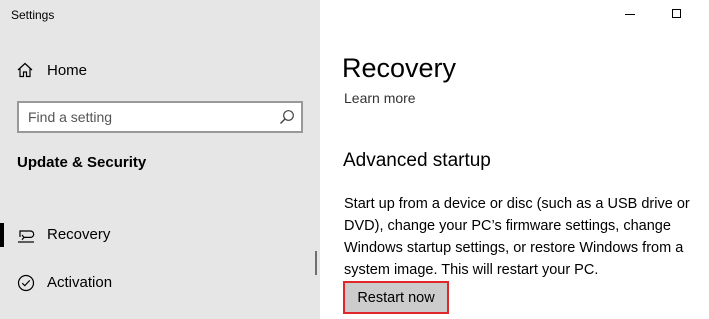 Image resolution: width=709 pixels, height=319 pixels. I want to click on search-box, so click(160, 117).